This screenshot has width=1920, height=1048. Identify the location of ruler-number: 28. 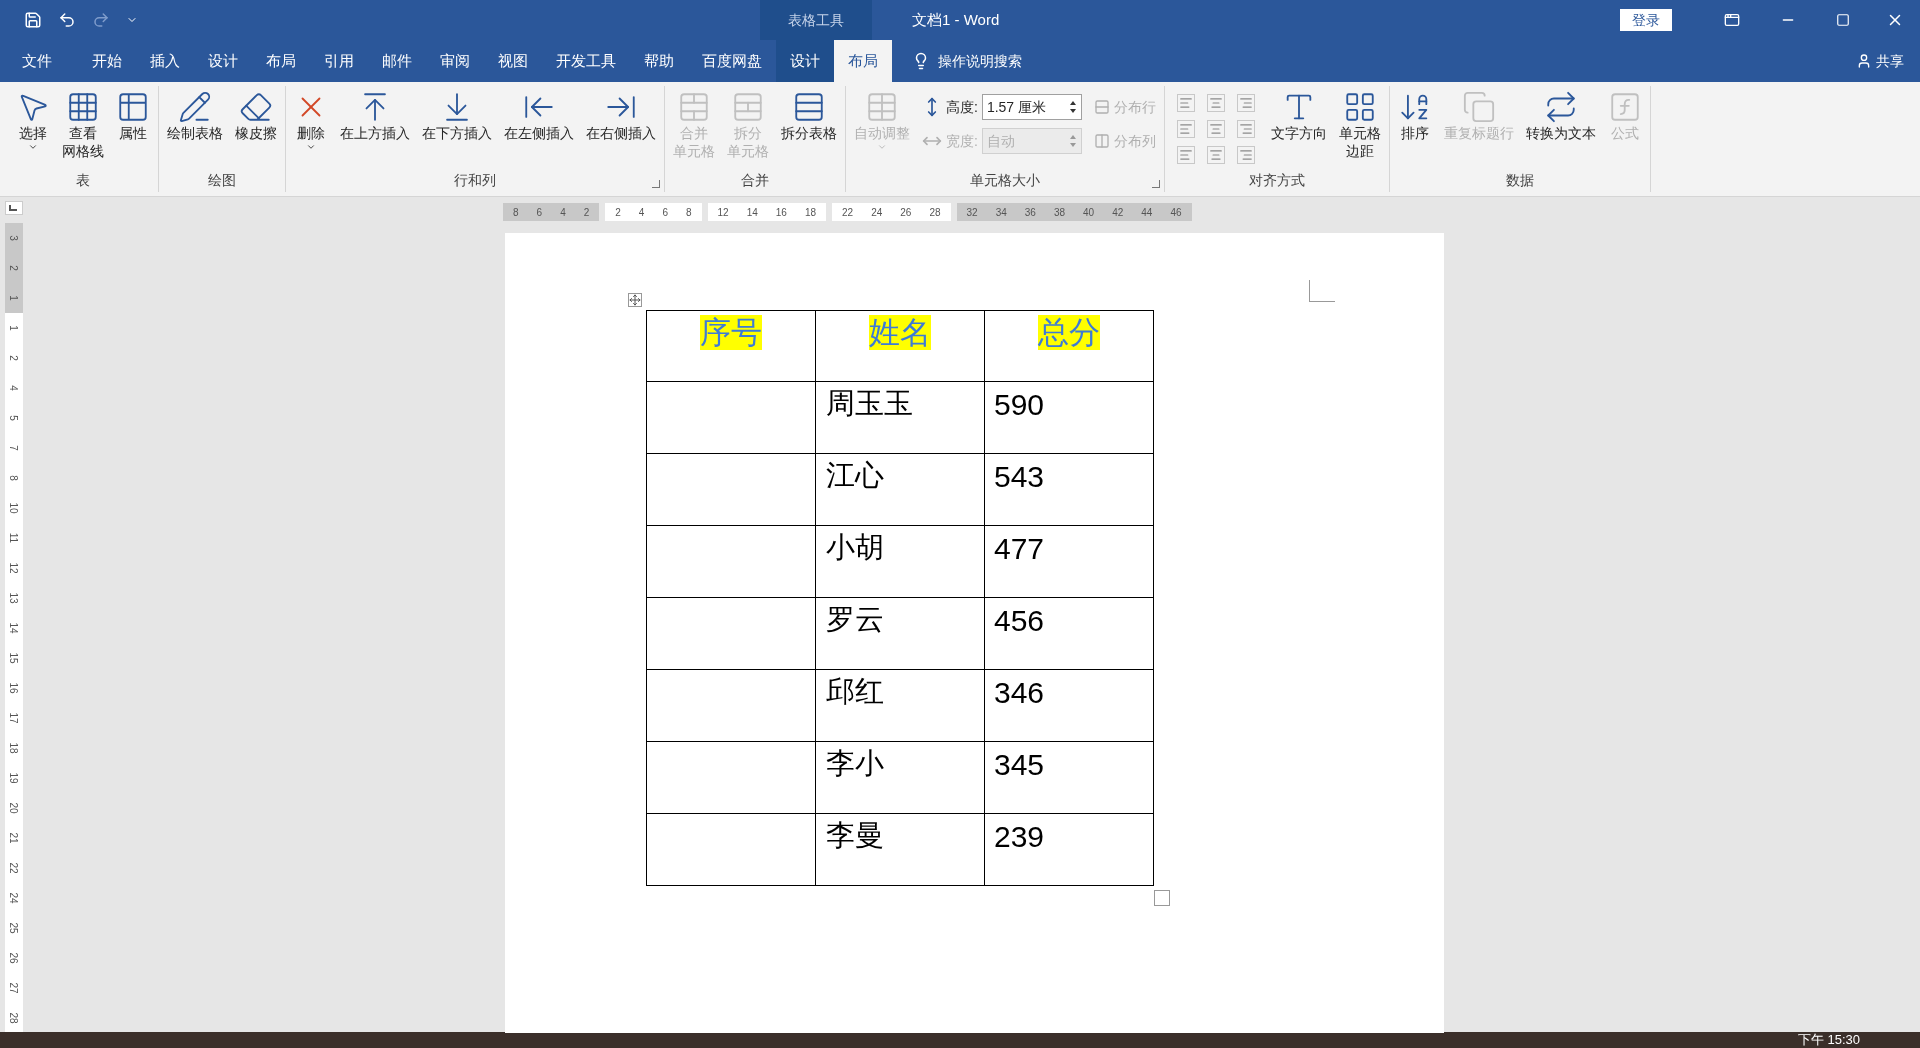
(935, 212).